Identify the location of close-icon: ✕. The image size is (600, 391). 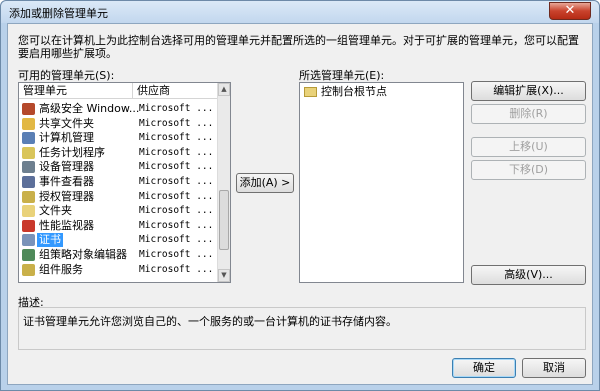
(570, 10).